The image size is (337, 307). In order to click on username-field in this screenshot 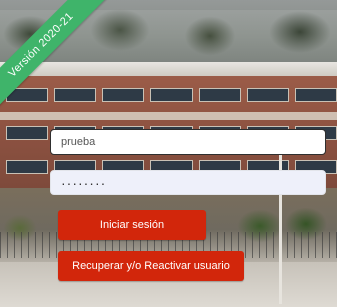, I will do `click(188, 142)`.